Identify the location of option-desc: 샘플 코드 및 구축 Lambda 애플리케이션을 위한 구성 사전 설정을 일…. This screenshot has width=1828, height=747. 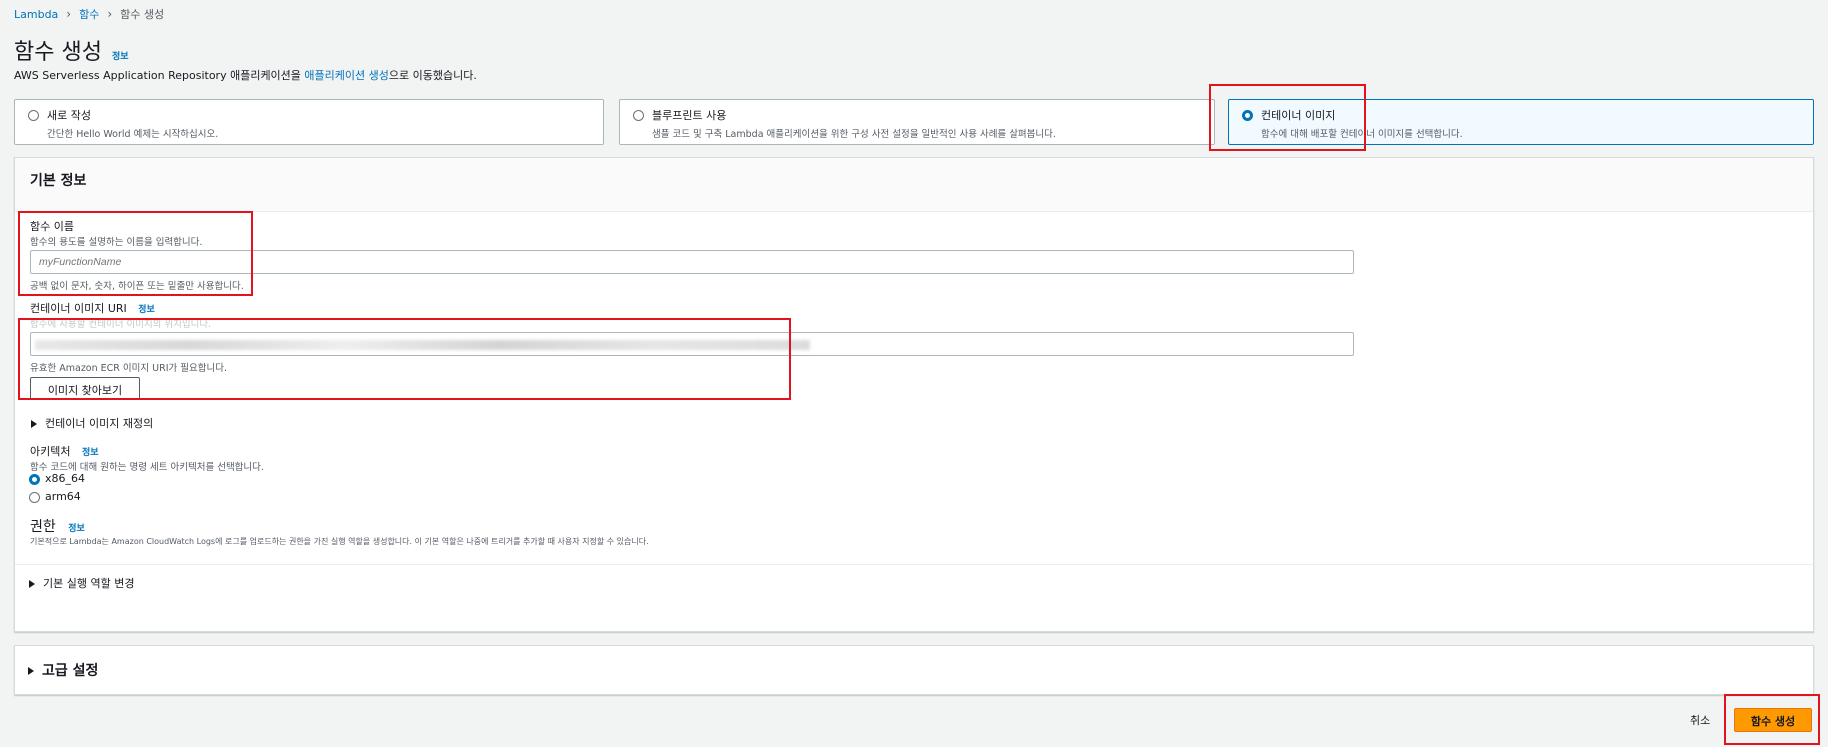
(854, 134).